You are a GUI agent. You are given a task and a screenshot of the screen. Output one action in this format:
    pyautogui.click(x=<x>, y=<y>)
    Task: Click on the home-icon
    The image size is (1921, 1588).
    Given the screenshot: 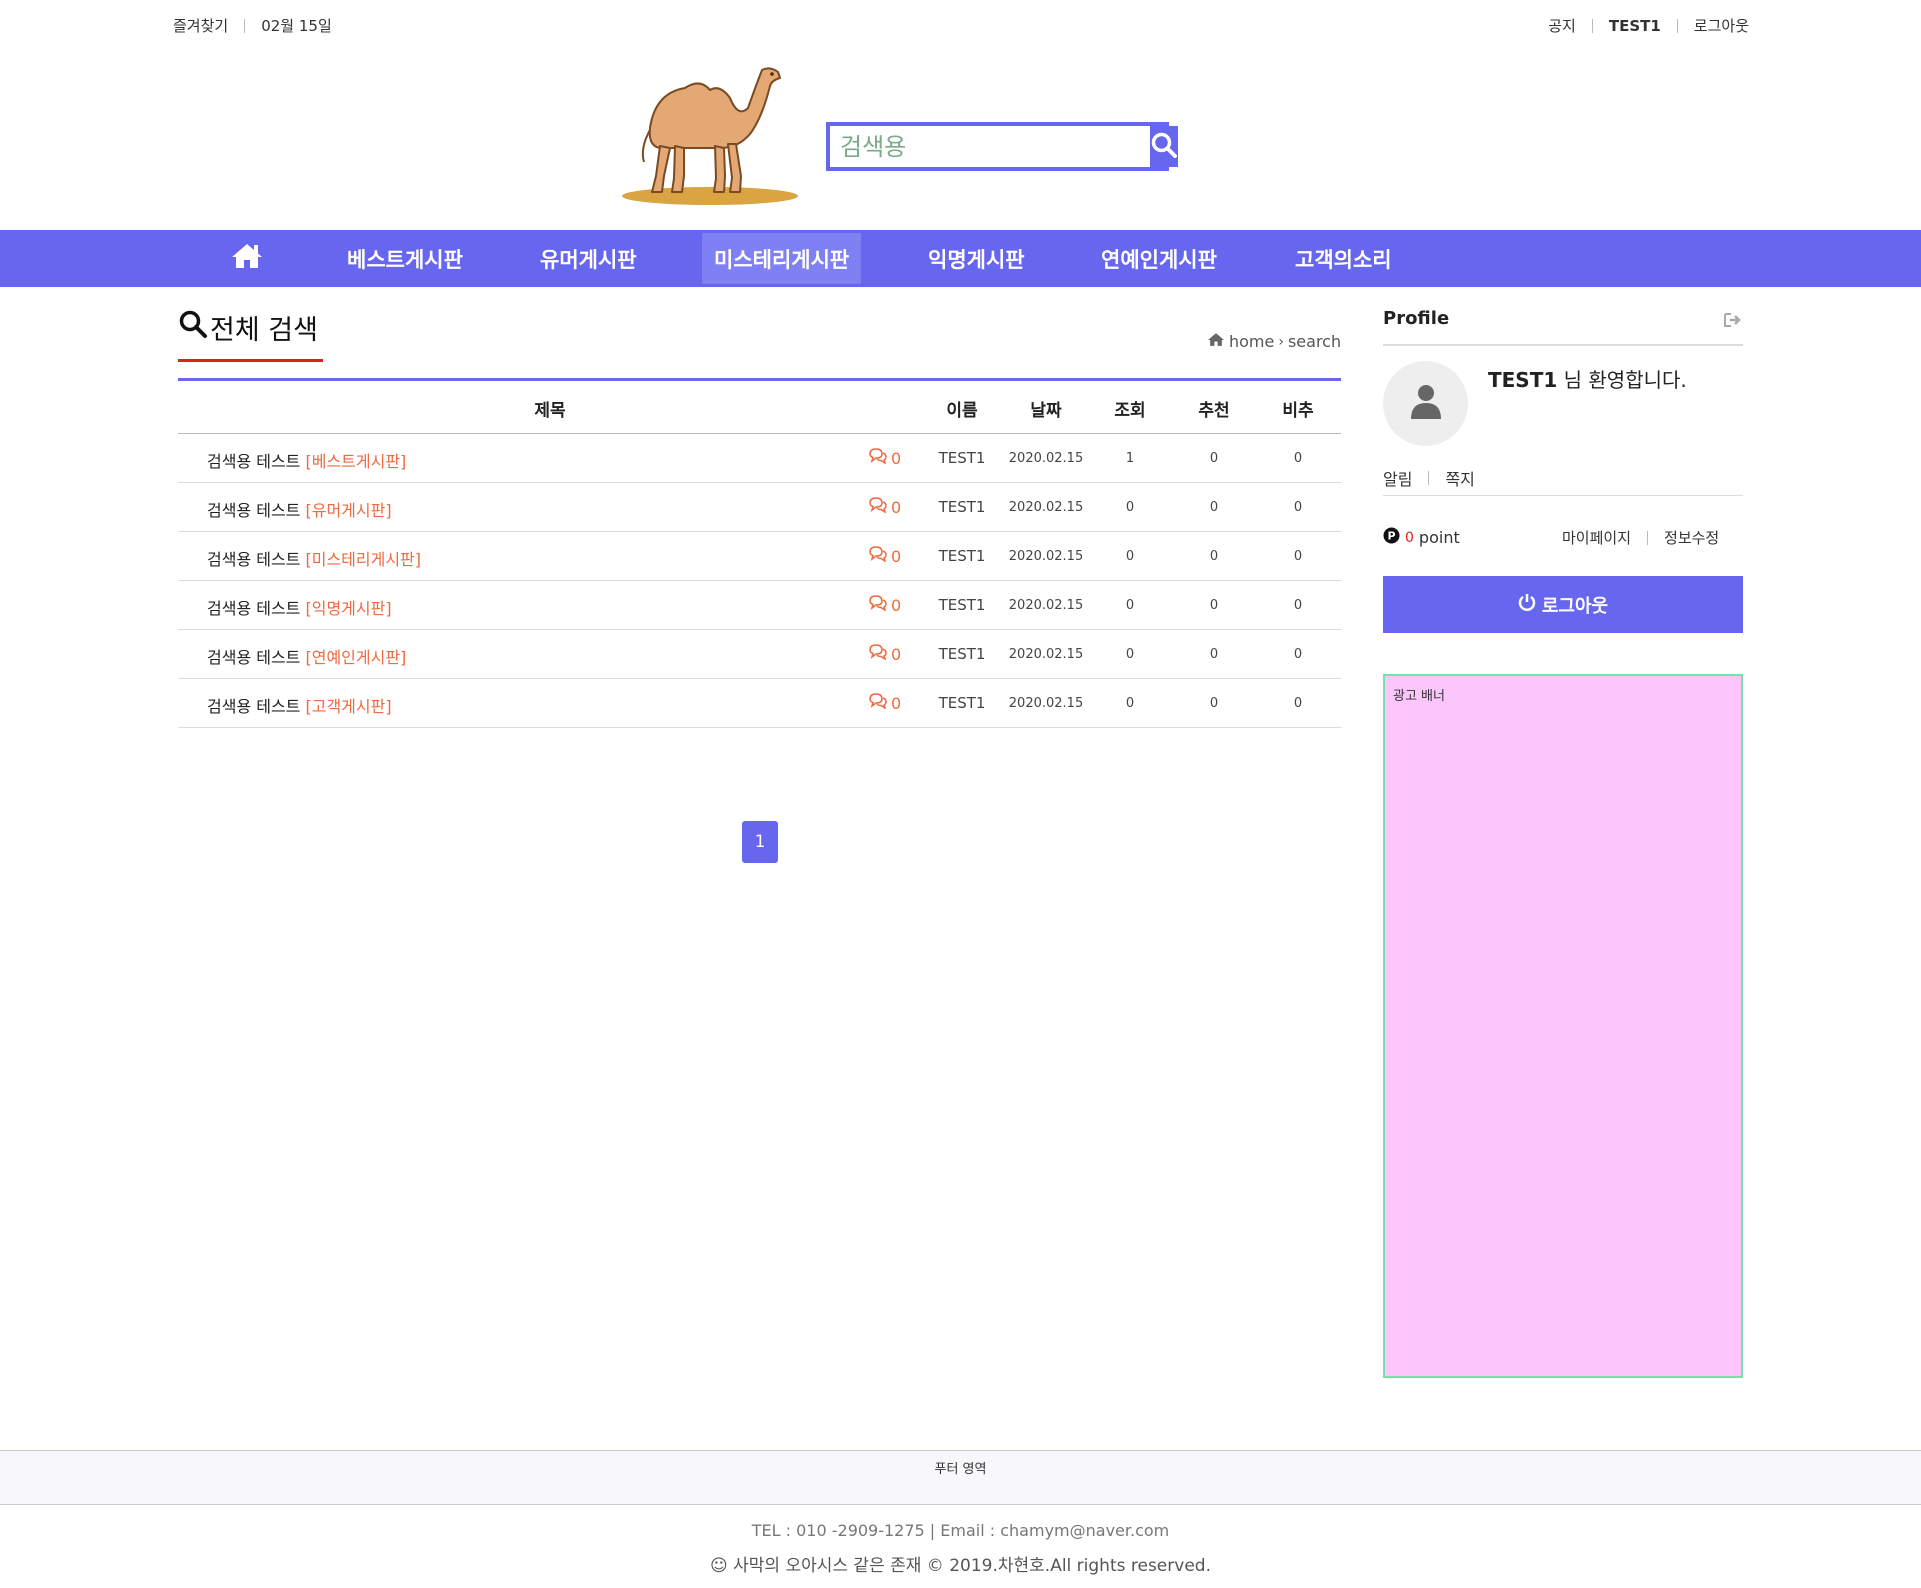 What is the action you would take?
    pyautogui.click(x=1216, y=341)
    